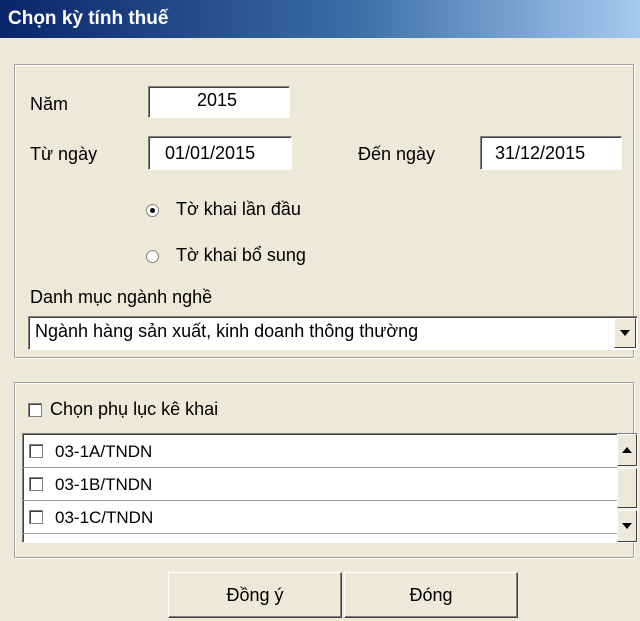 The height and width of the screenshot is (621, 640). Describe the element at coordinates (104, 484) in the screenshot. I see `appendix-item-label: 03-1B/TNDN` at that location.